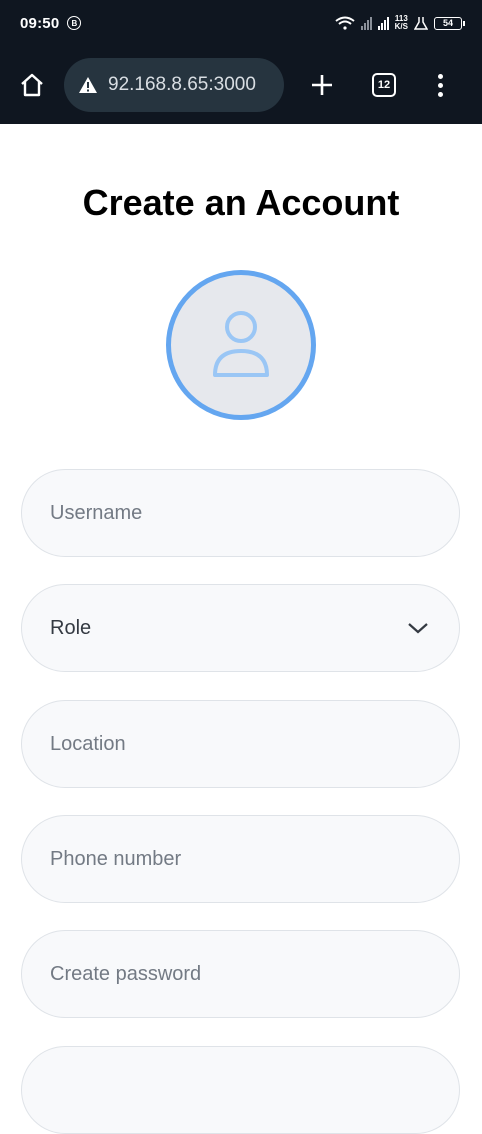  Describe the element at coordinates (32, 85) in the screenshot. I see `home-icon` at that location.